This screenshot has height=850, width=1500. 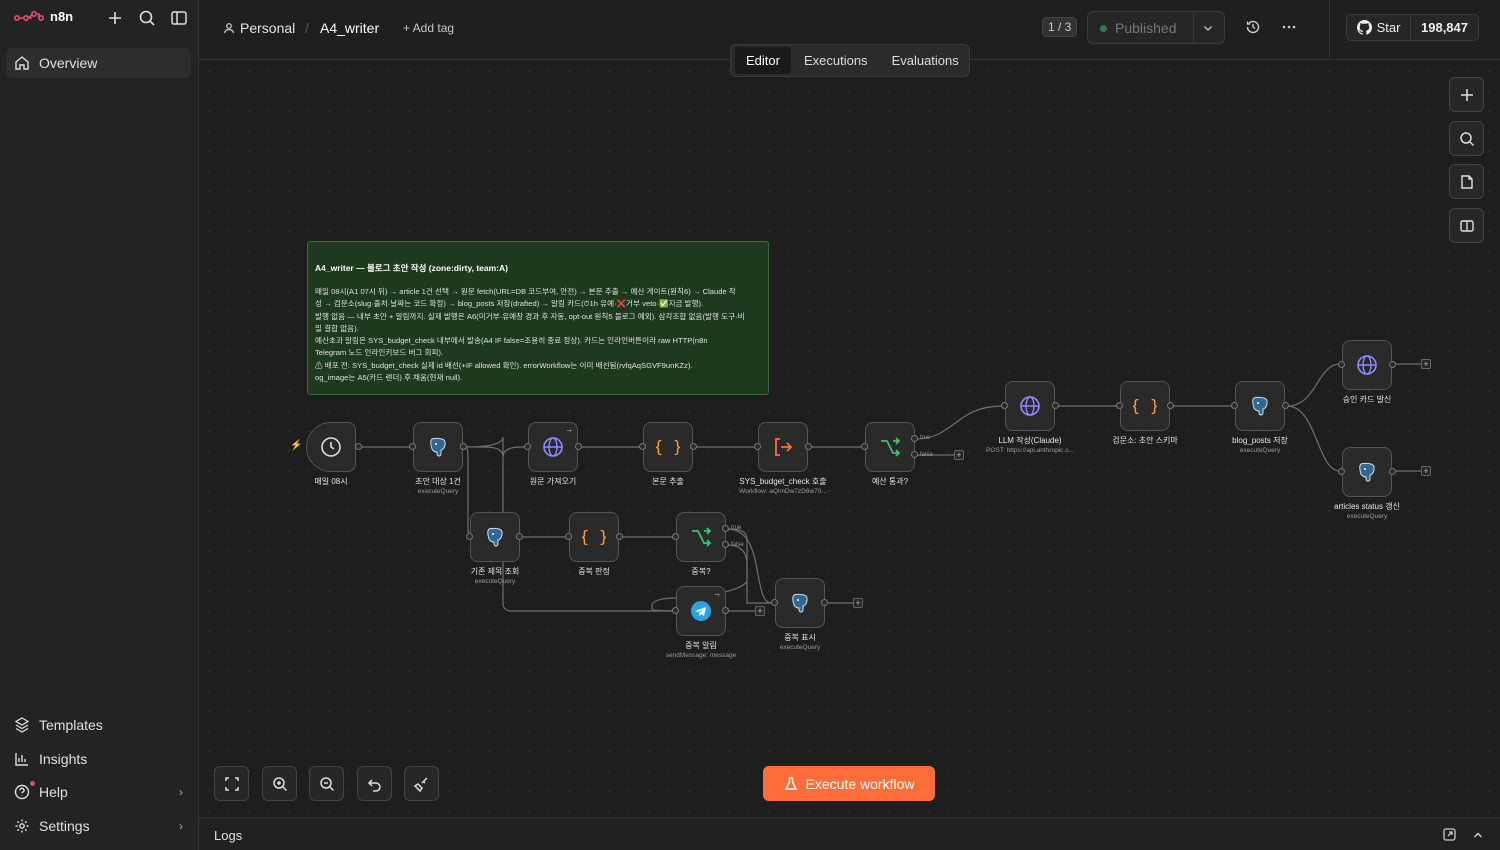 I want to click on logs-panel: Logs, so click(x=849, y=833).